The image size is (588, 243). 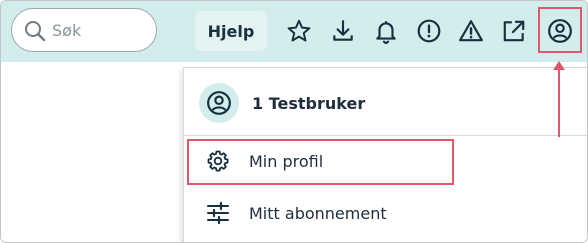 I want to click on menu-item-label: Min profil, so click(x=286, y=161).